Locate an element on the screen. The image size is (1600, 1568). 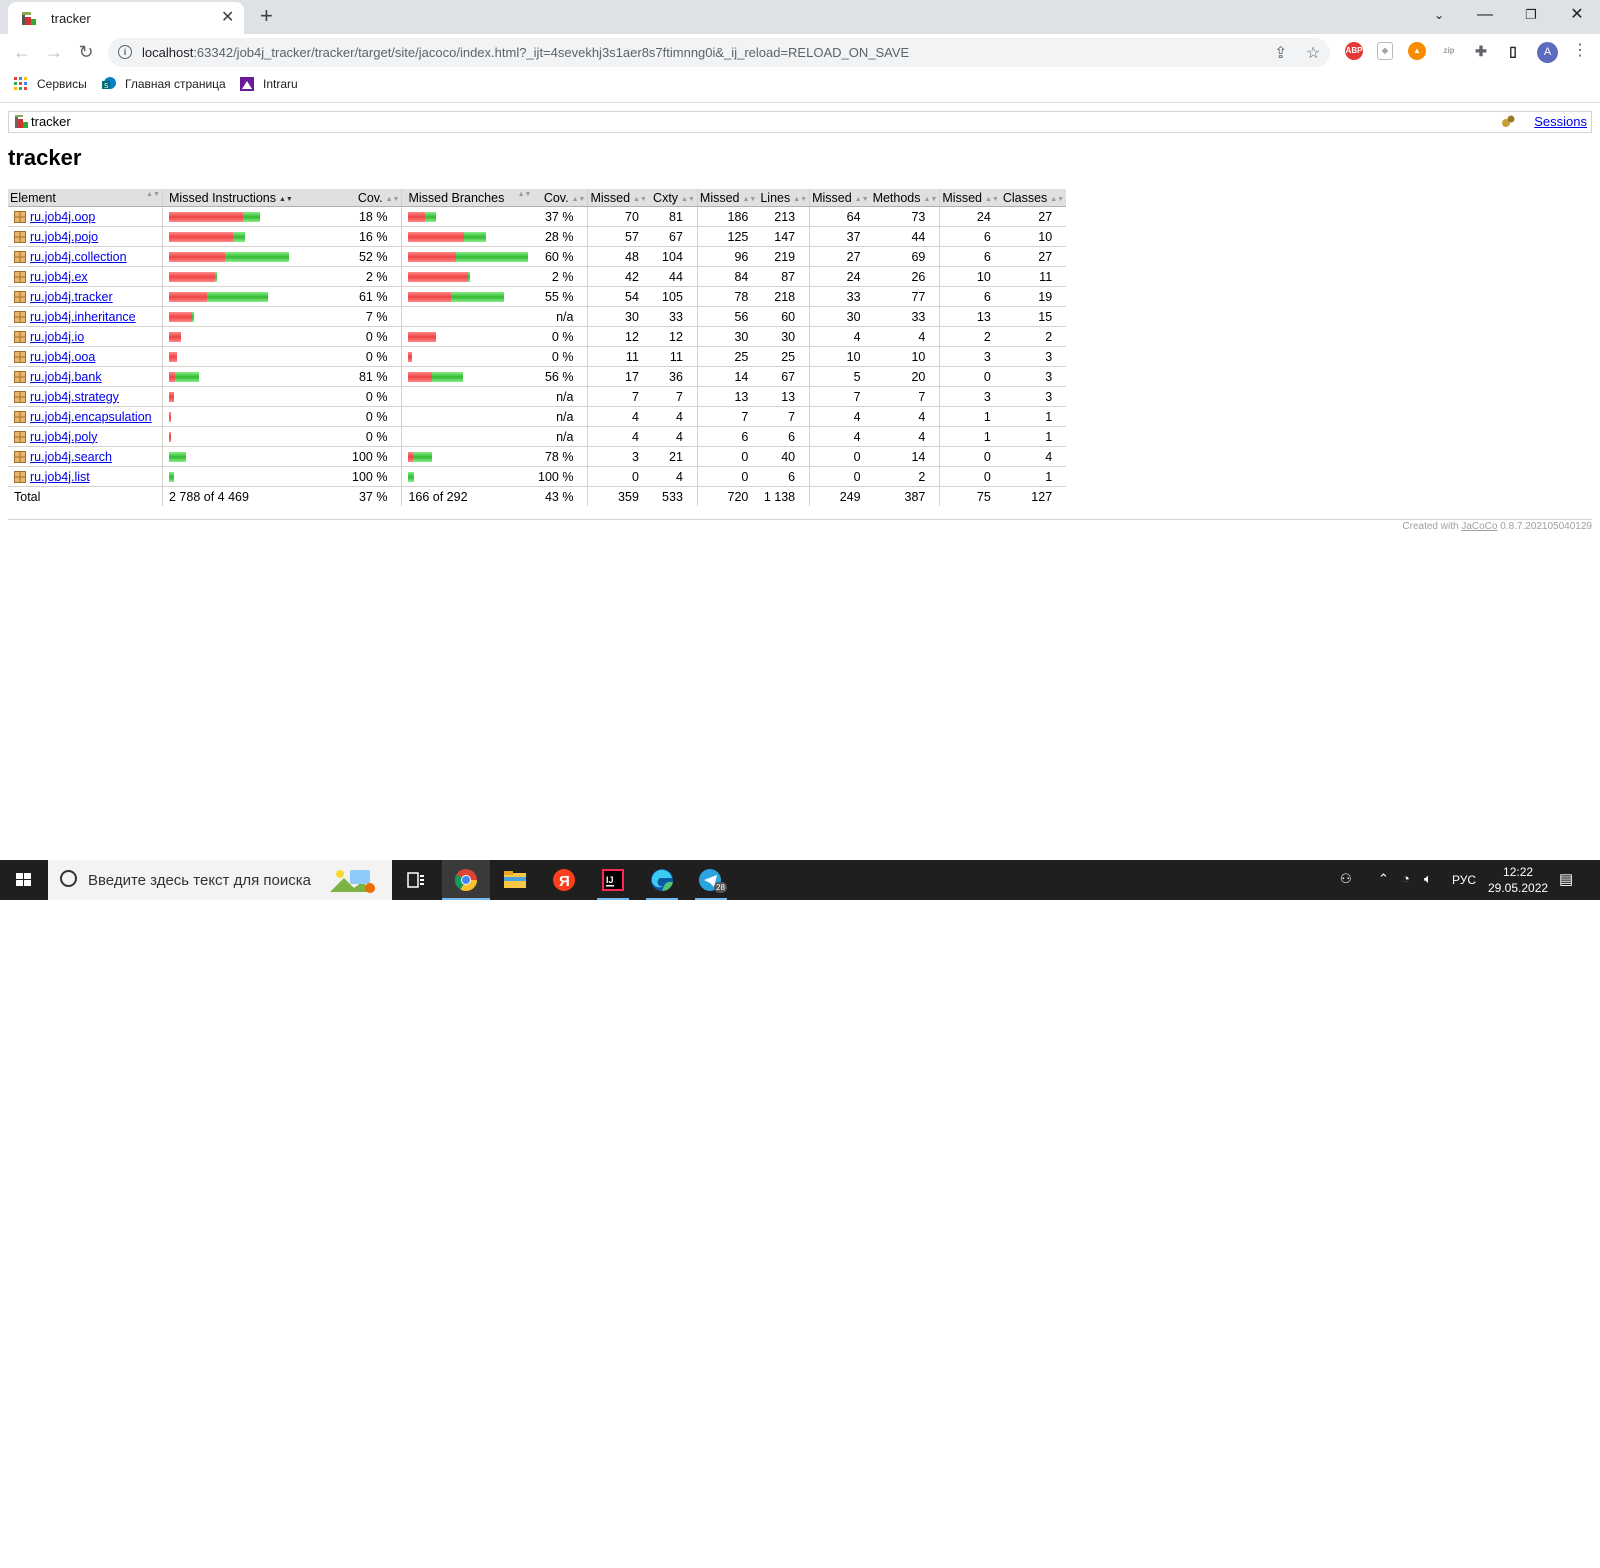
tray-overflow-icon: ⌃ is located at coordinates (1383, 879).